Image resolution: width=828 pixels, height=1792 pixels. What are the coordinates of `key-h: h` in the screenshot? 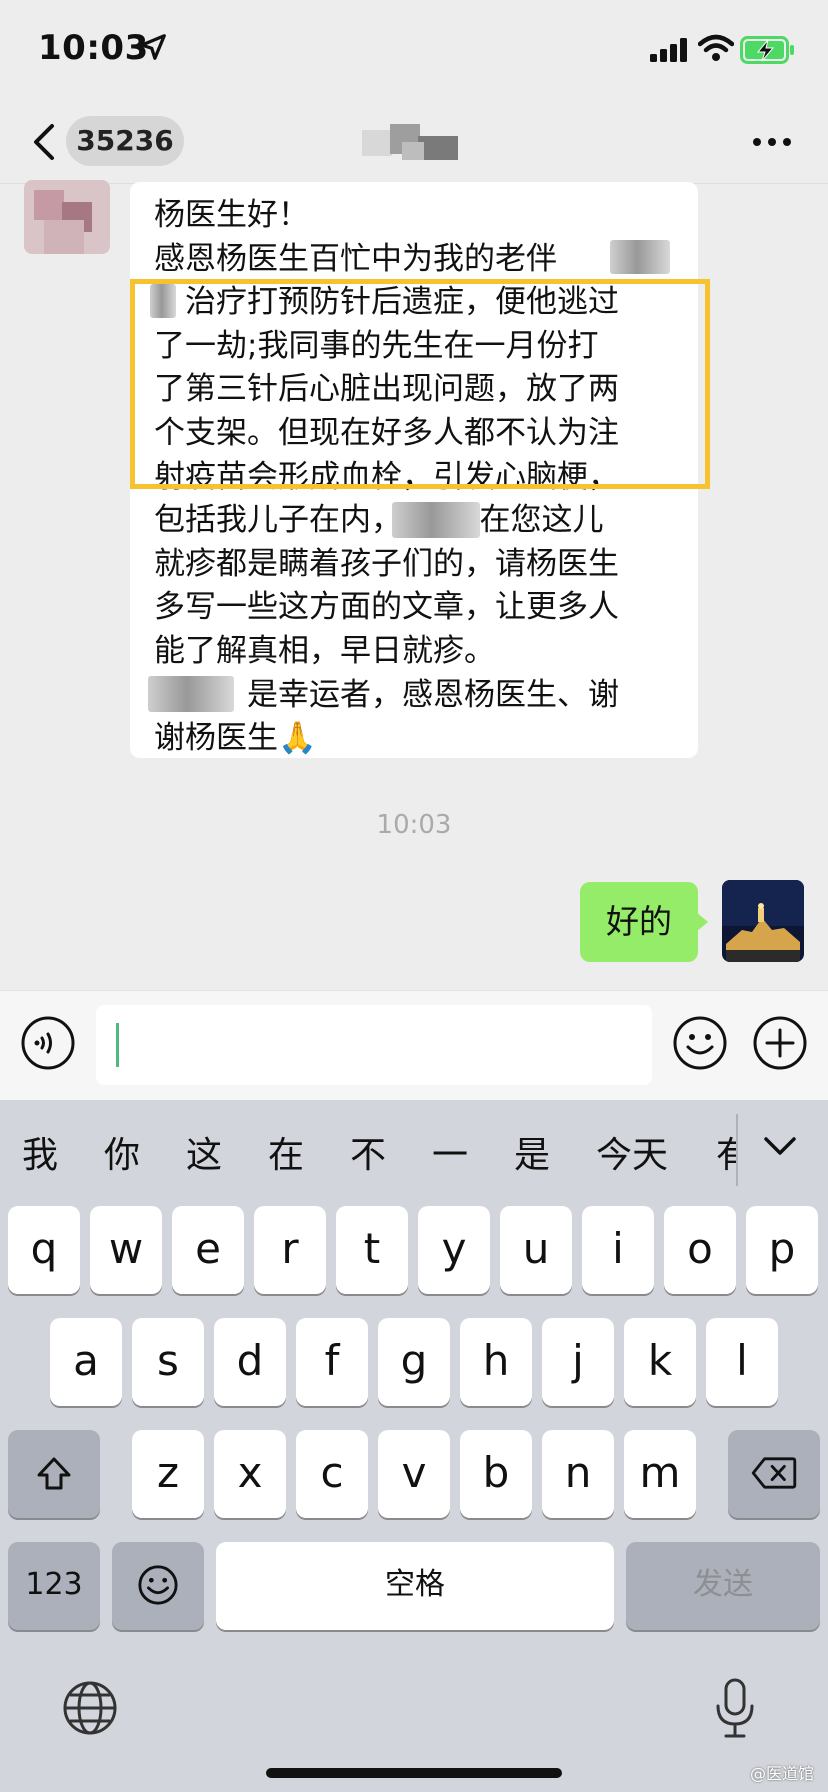 It's located at (496, 1362).